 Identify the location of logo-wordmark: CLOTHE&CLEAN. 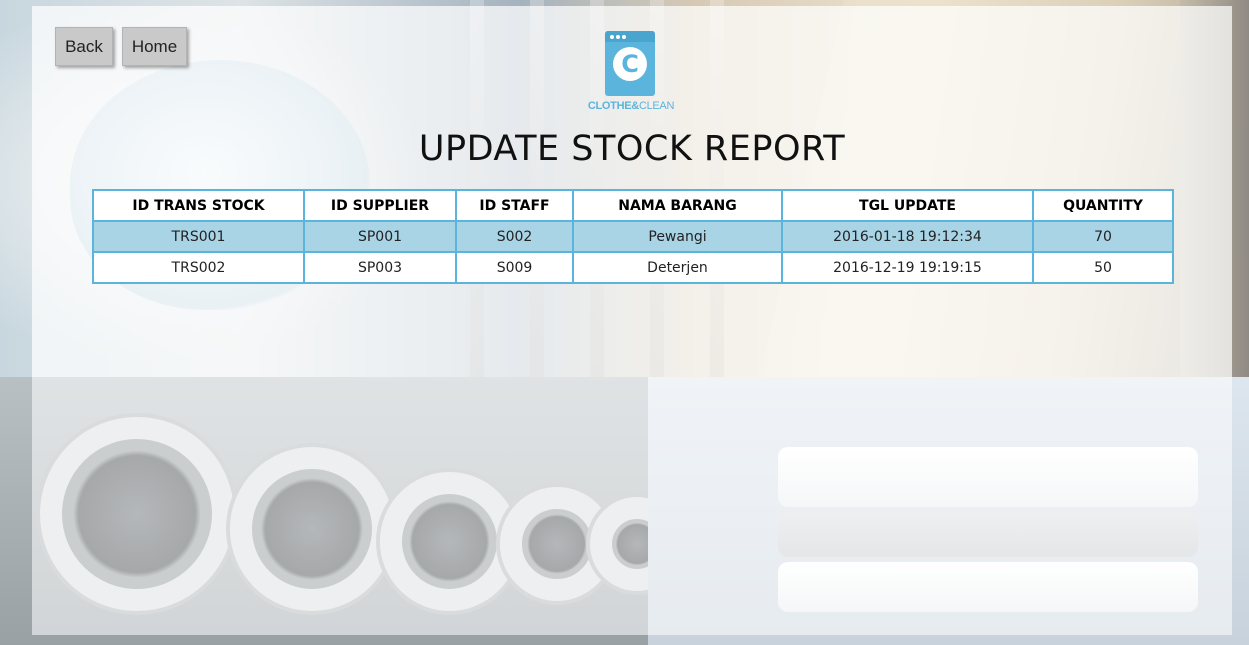
(631, 106).